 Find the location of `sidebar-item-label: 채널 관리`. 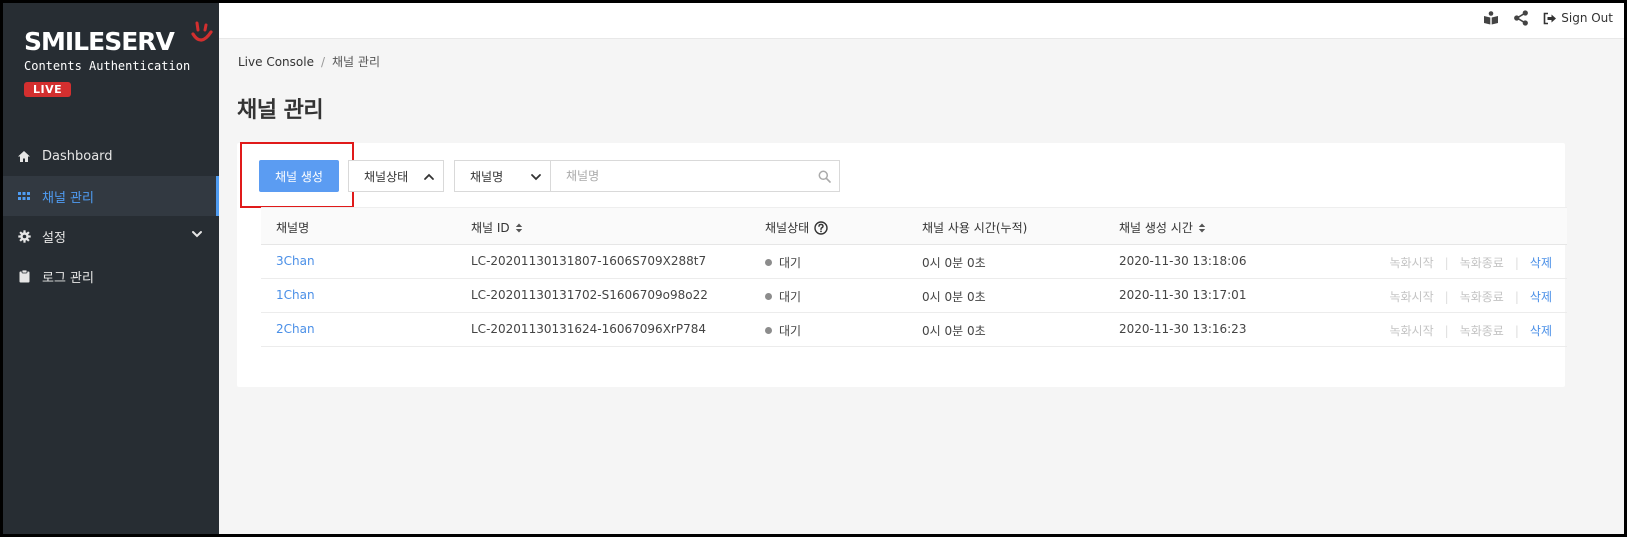

sidebar-item-label: 채널 관리 is located at coordinates (68, 198).